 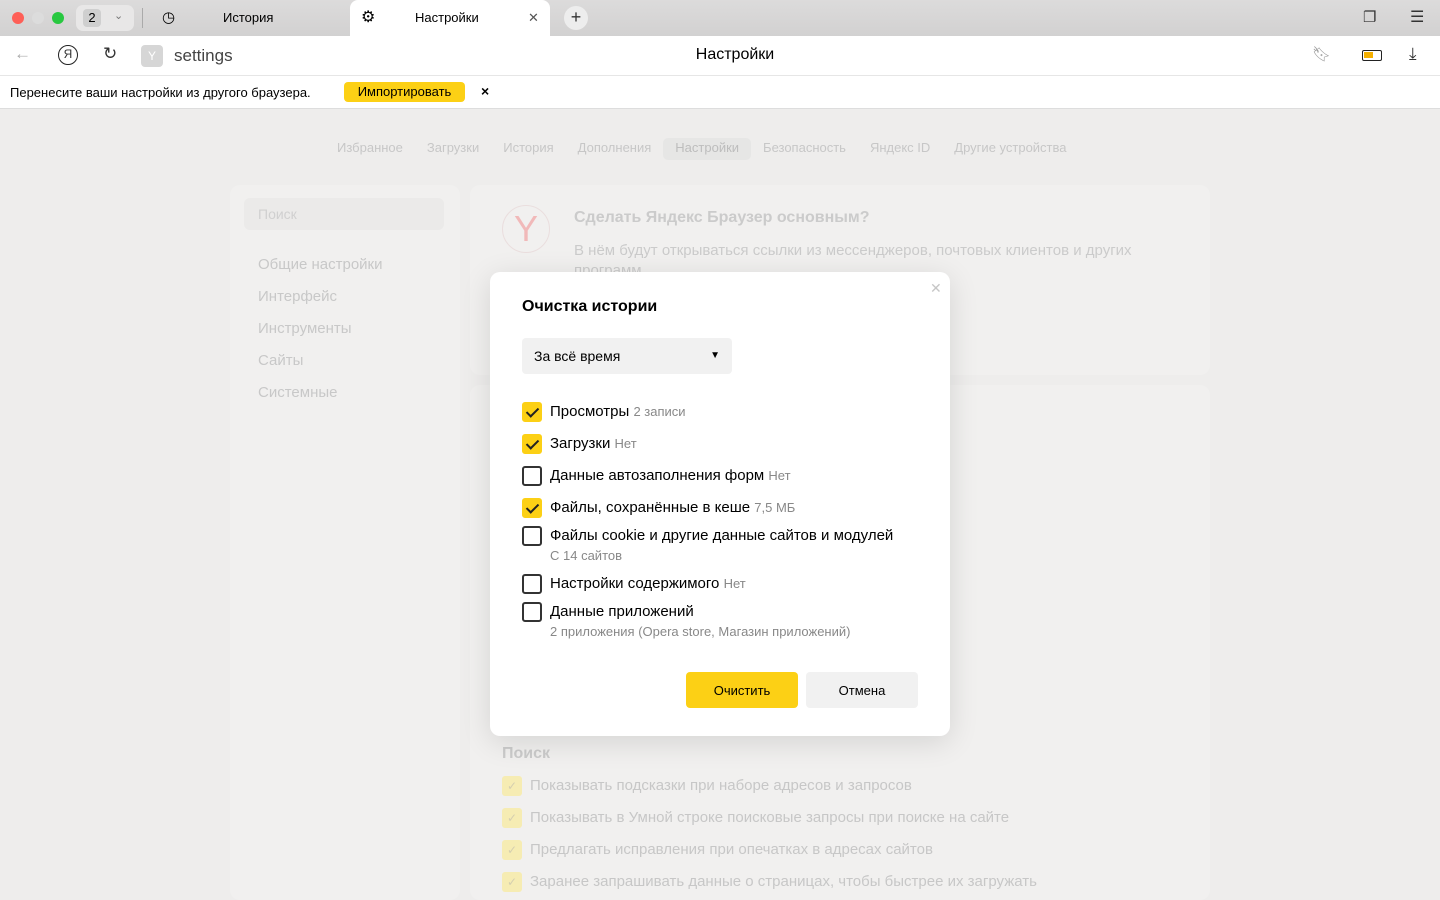 What do you see at coordinates (900, 149) in the screenshot?
I see `nav-yandex-id: Яндекс ID` at bounding box center [900, 149].